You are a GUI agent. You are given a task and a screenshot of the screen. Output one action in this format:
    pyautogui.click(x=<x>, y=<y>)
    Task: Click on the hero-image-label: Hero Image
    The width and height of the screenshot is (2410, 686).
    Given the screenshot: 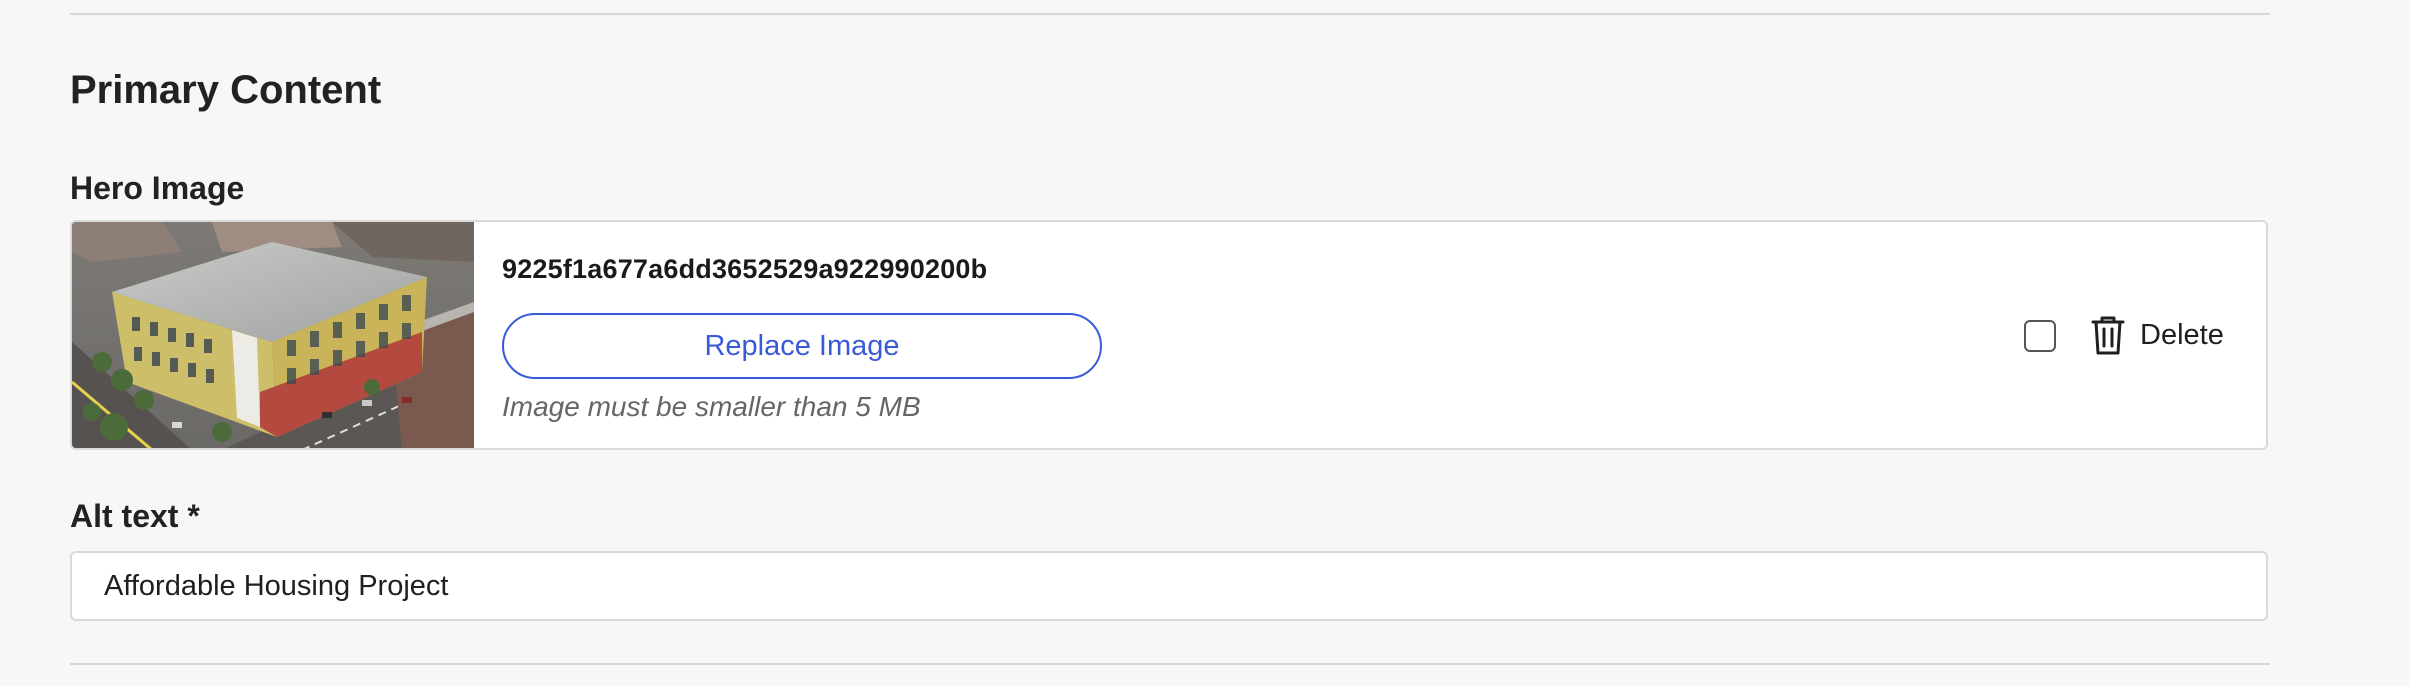 What is the action you would take?
    pyautogui.click(x=157, y=188)
    